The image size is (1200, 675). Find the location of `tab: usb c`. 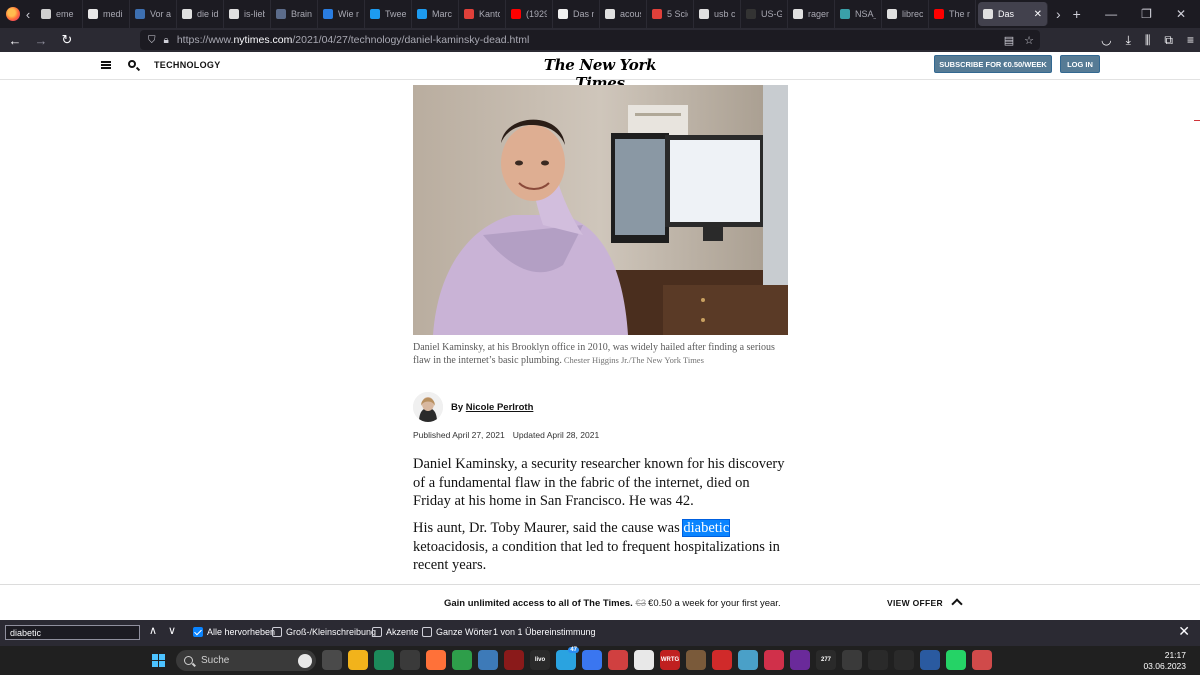

tab: usb c is located at coordinates (717, 14).